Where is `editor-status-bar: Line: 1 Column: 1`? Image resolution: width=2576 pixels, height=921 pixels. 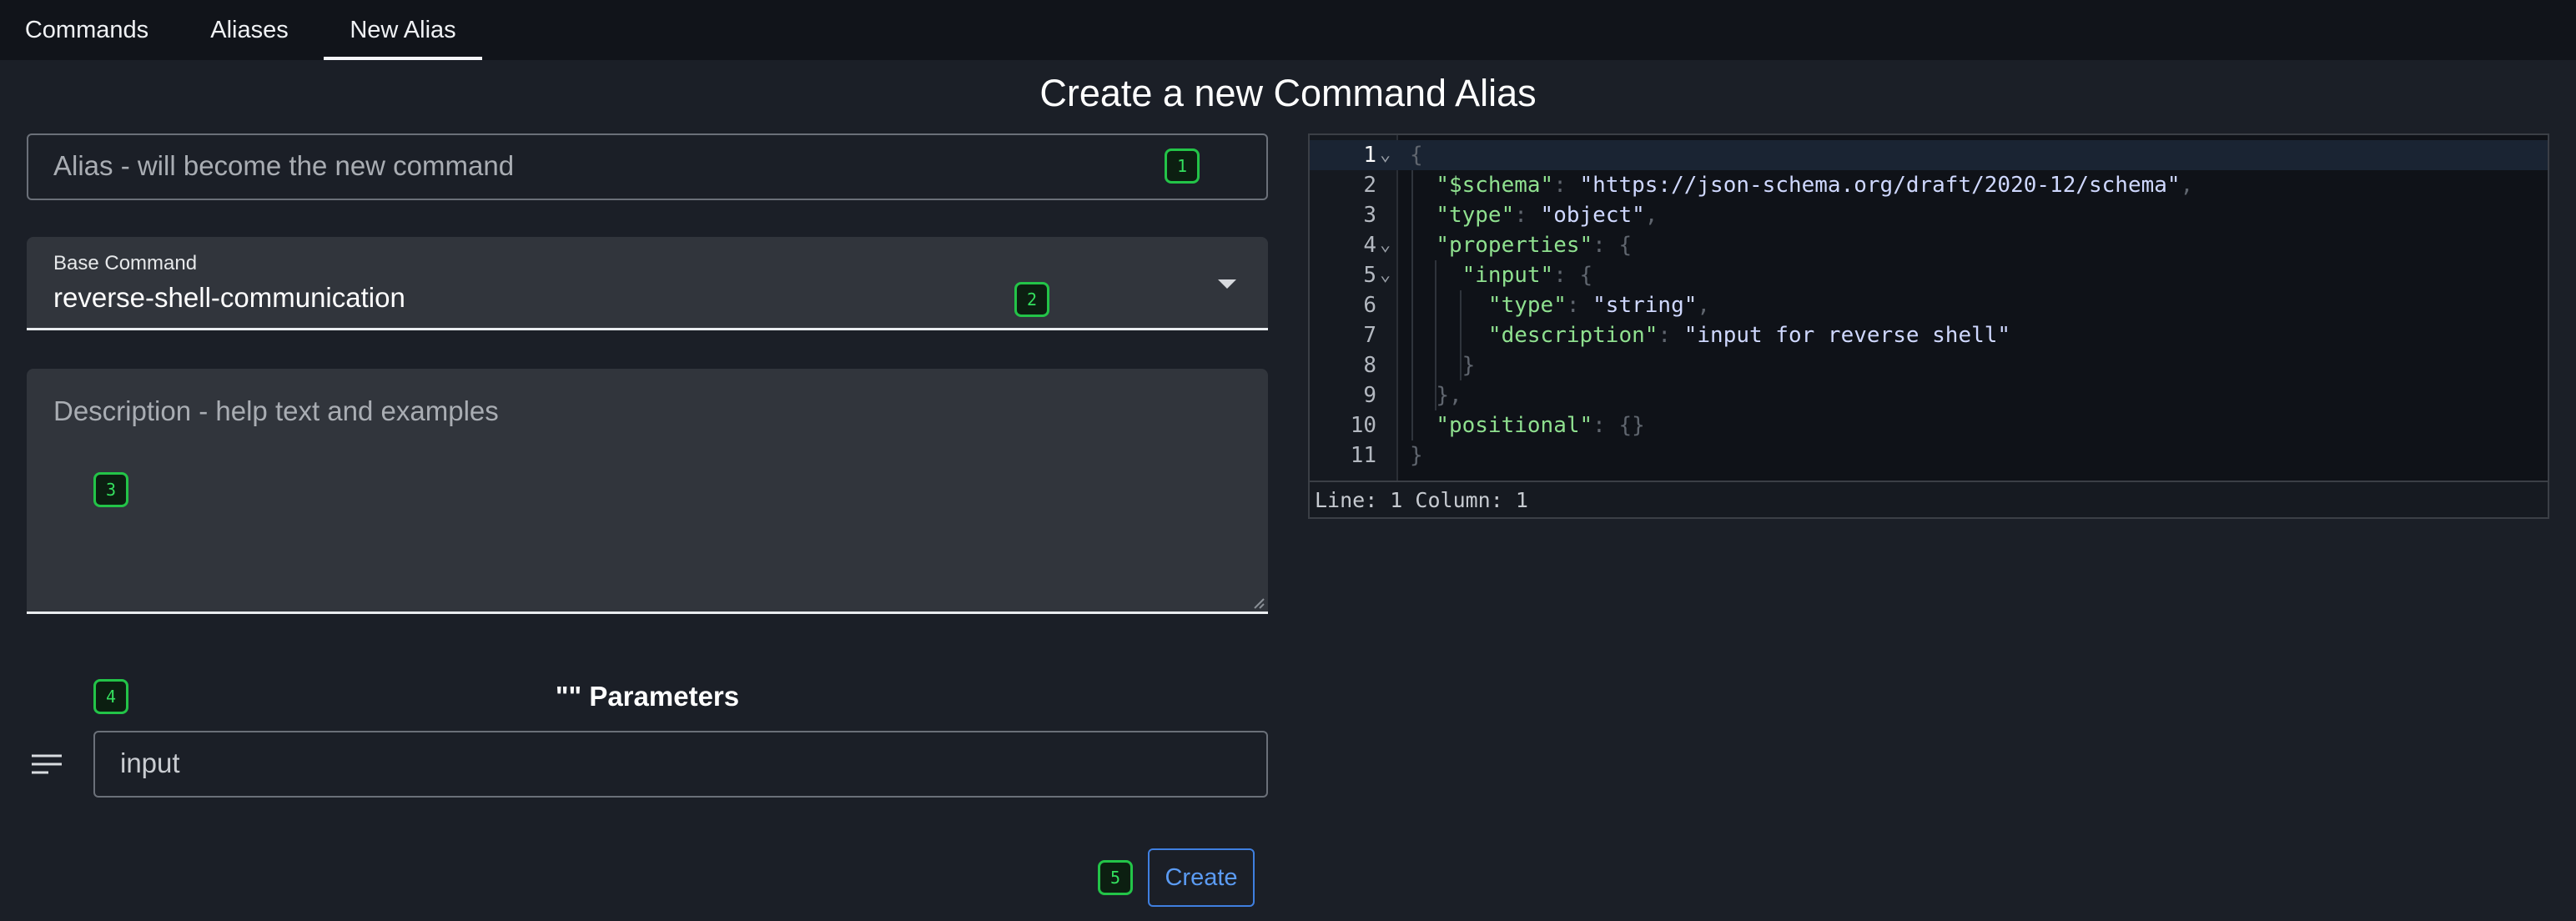 editor-status-bar: Line: 1 Column: 1 is located at coordinates (1929, 499).